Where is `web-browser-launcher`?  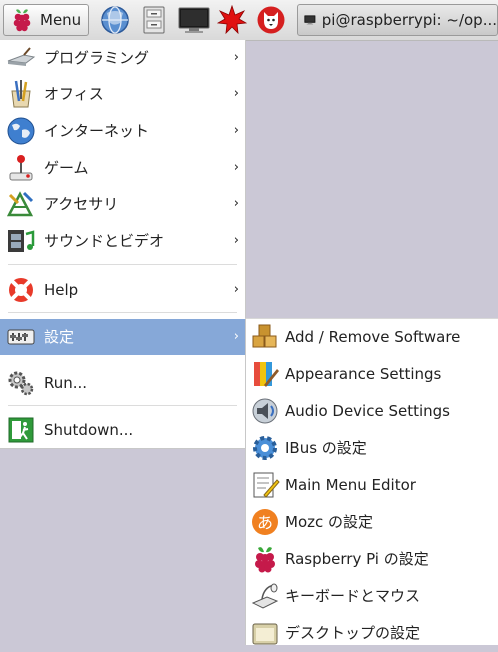
web-browser-launcher is located at coordinates (115, 20).